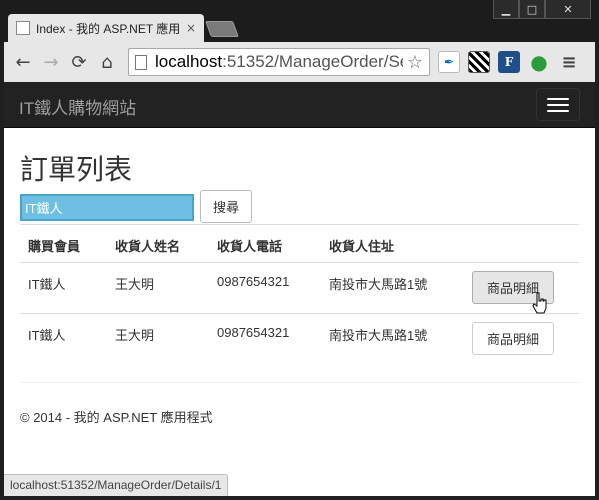 This screenshot has height=500, width=599. Describe the element at coordinates (77, 106) in the screenshot. I see `site-brand-link: IT鐵人購物網站` at that location.